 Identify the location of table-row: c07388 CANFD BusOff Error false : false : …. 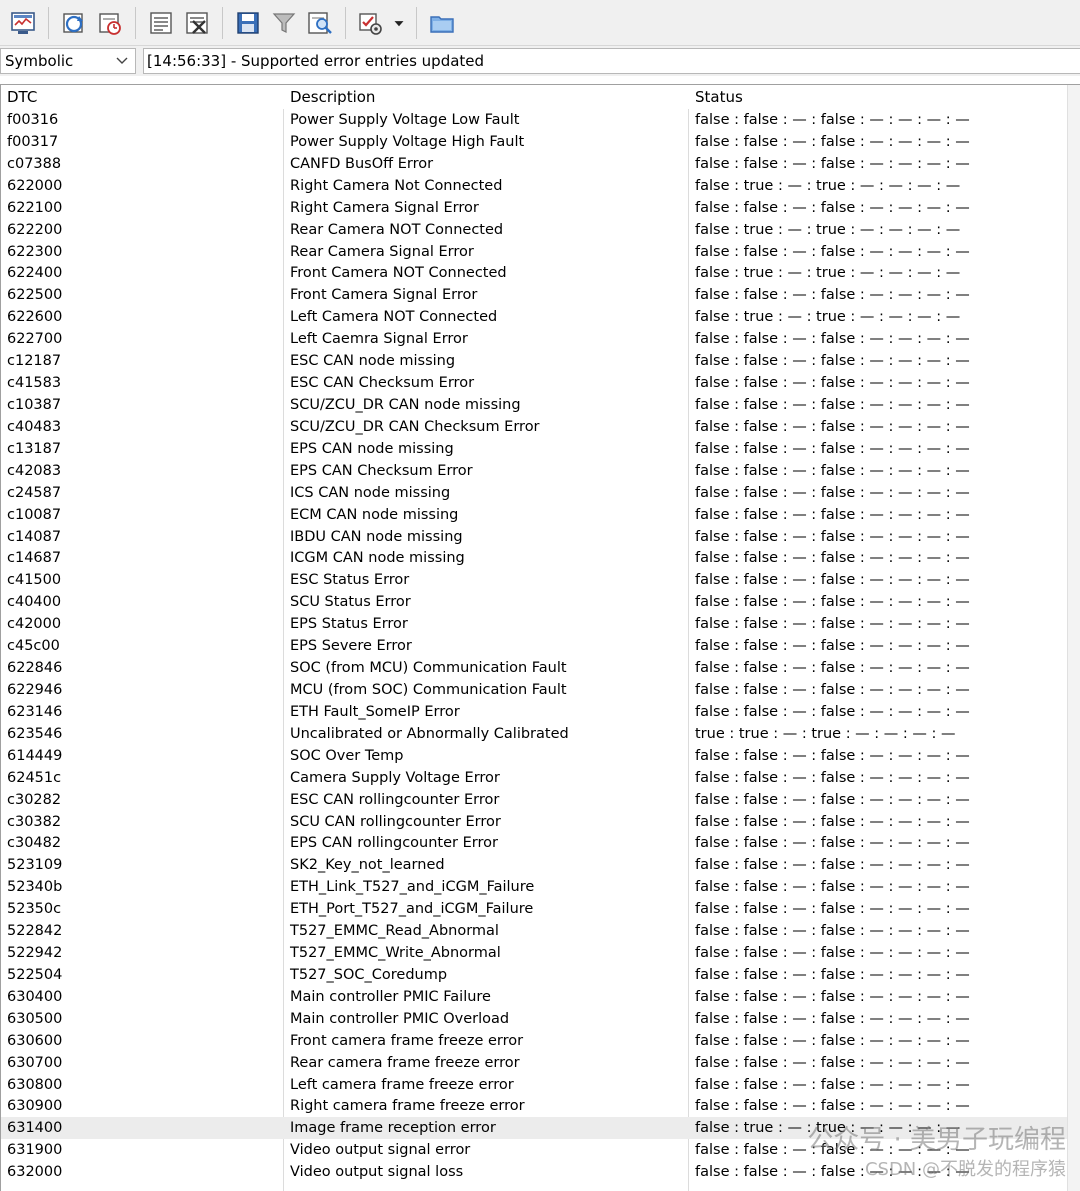
(534, 164).